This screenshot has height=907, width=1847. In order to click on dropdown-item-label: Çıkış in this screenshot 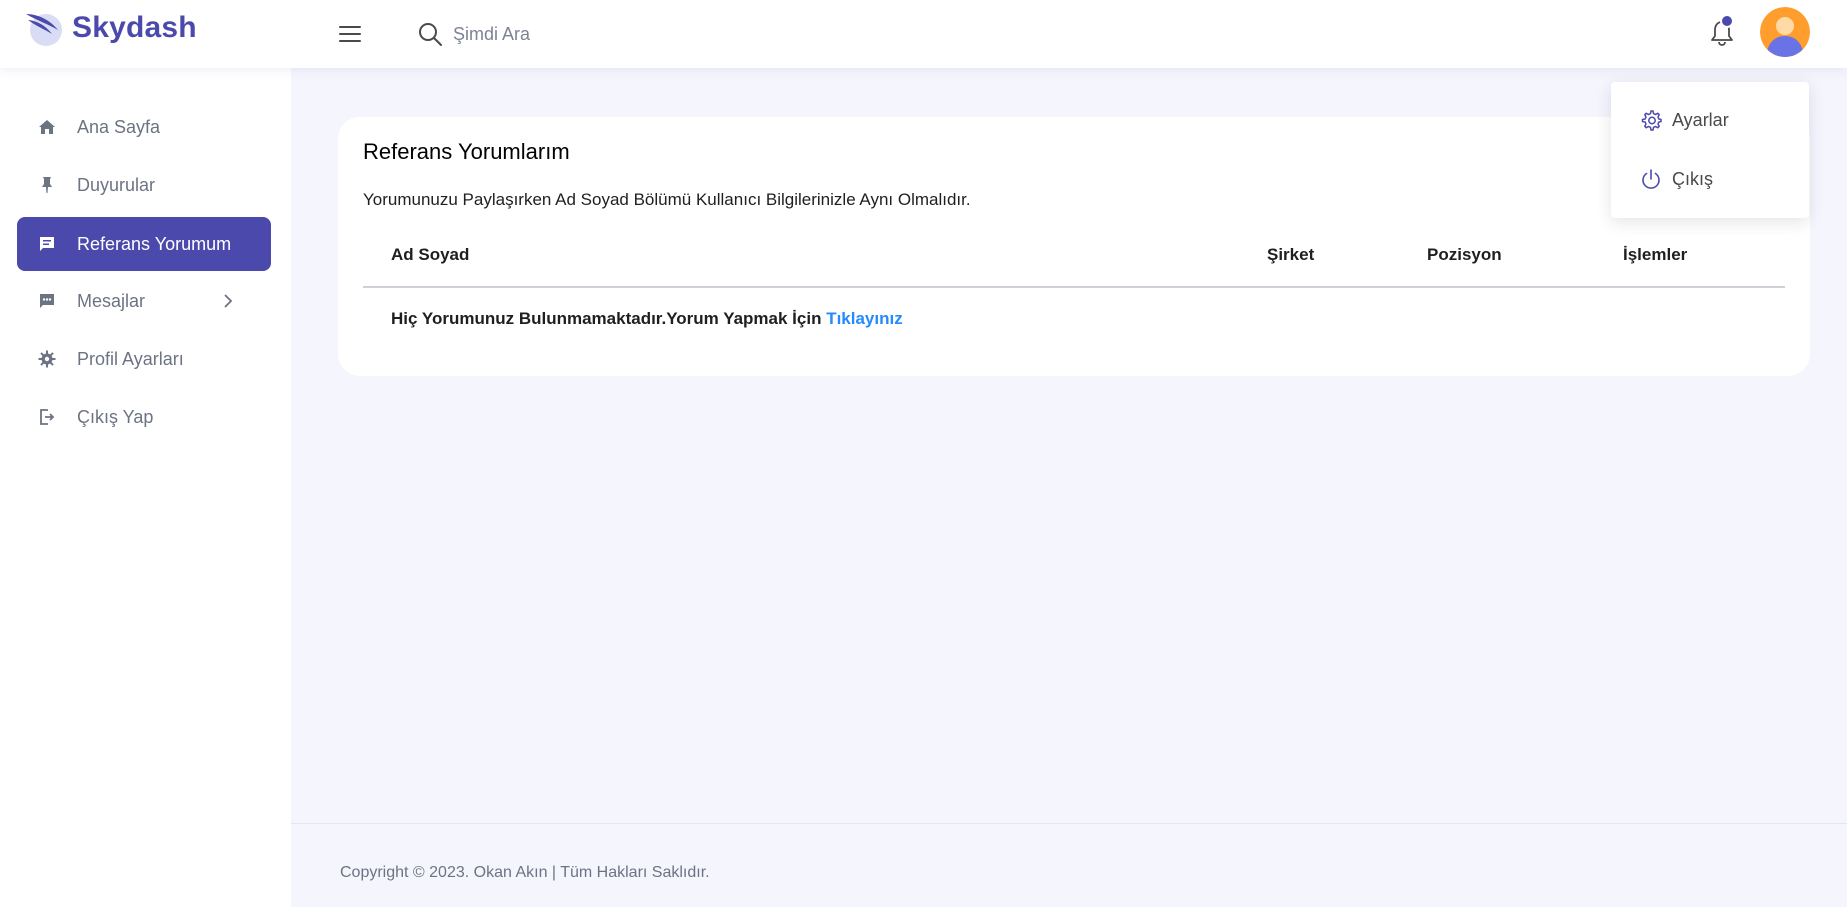, I will do `click(1693, 178)`.